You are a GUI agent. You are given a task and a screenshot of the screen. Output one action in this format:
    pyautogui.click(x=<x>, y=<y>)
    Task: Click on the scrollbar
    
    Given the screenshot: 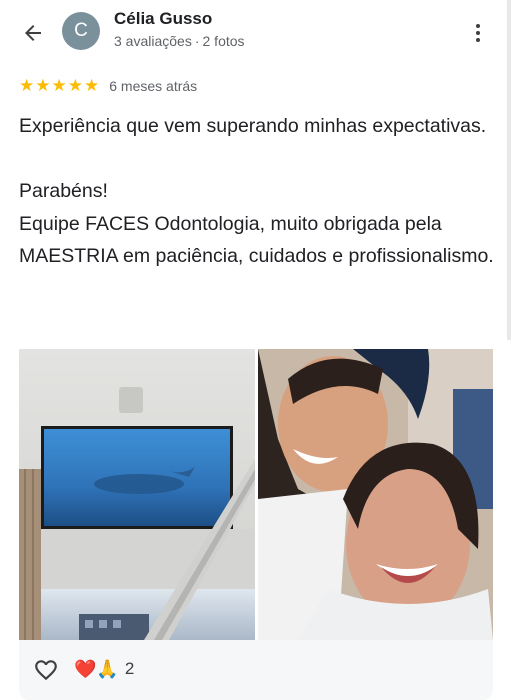 What is the action you would take?
    pyautogui.click(x=509, y=170)
    